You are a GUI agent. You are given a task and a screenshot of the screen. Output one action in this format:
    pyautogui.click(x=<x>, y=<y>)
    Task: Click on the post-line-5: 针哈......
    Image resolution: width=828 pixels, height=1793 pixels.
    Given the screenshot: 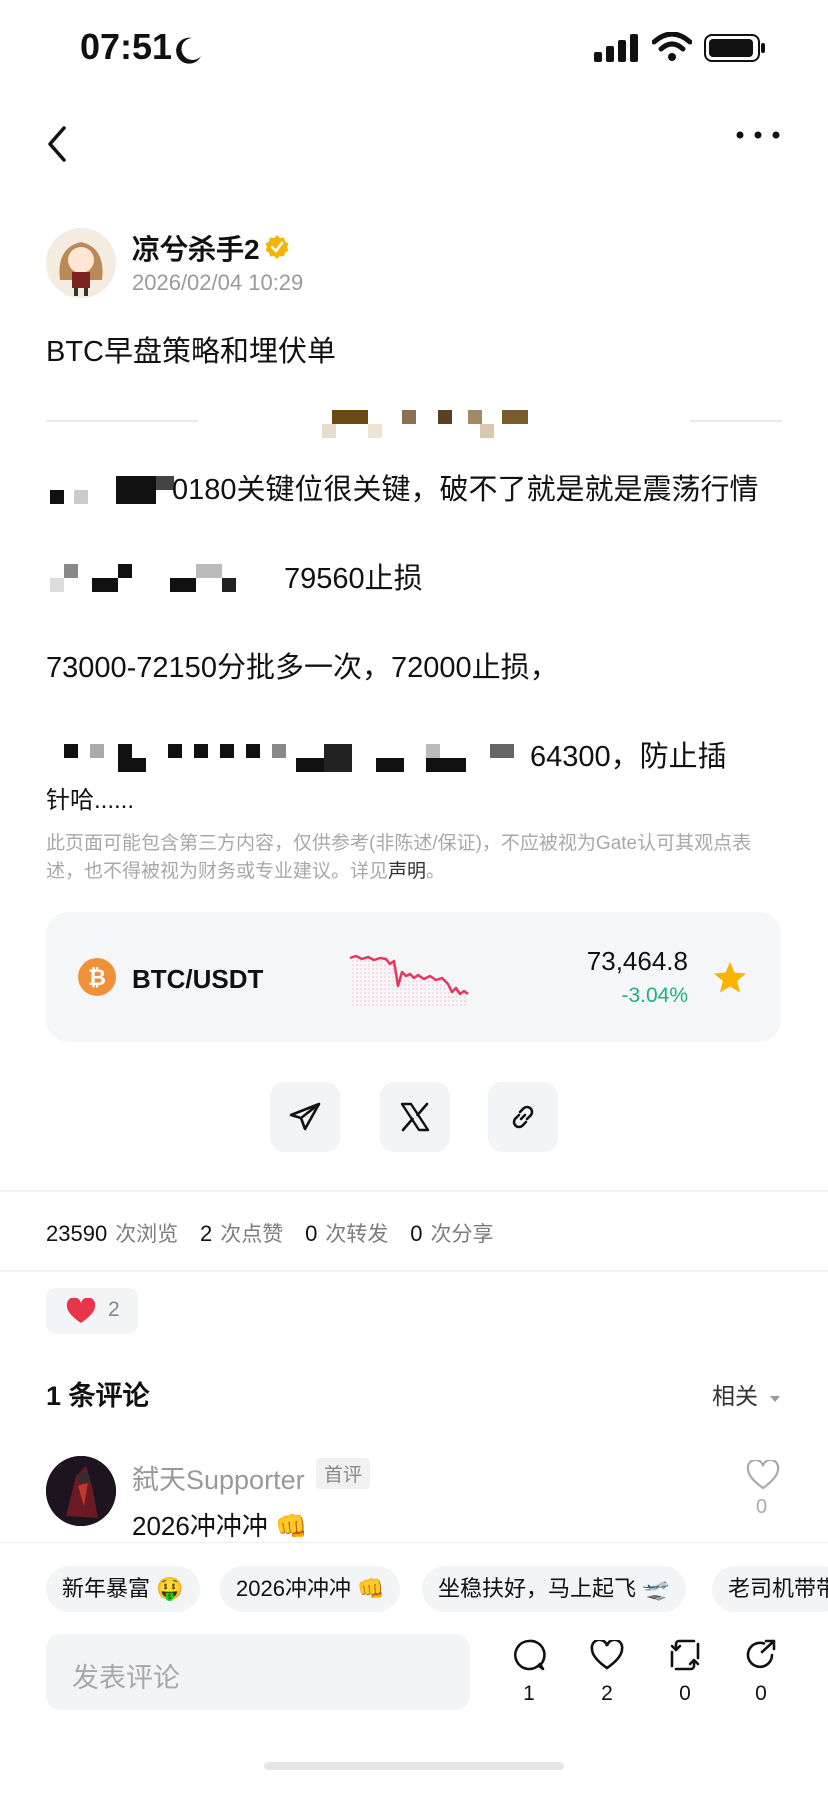 What is the action you would take?
    pyautogui.click(x=90, y=800)
    